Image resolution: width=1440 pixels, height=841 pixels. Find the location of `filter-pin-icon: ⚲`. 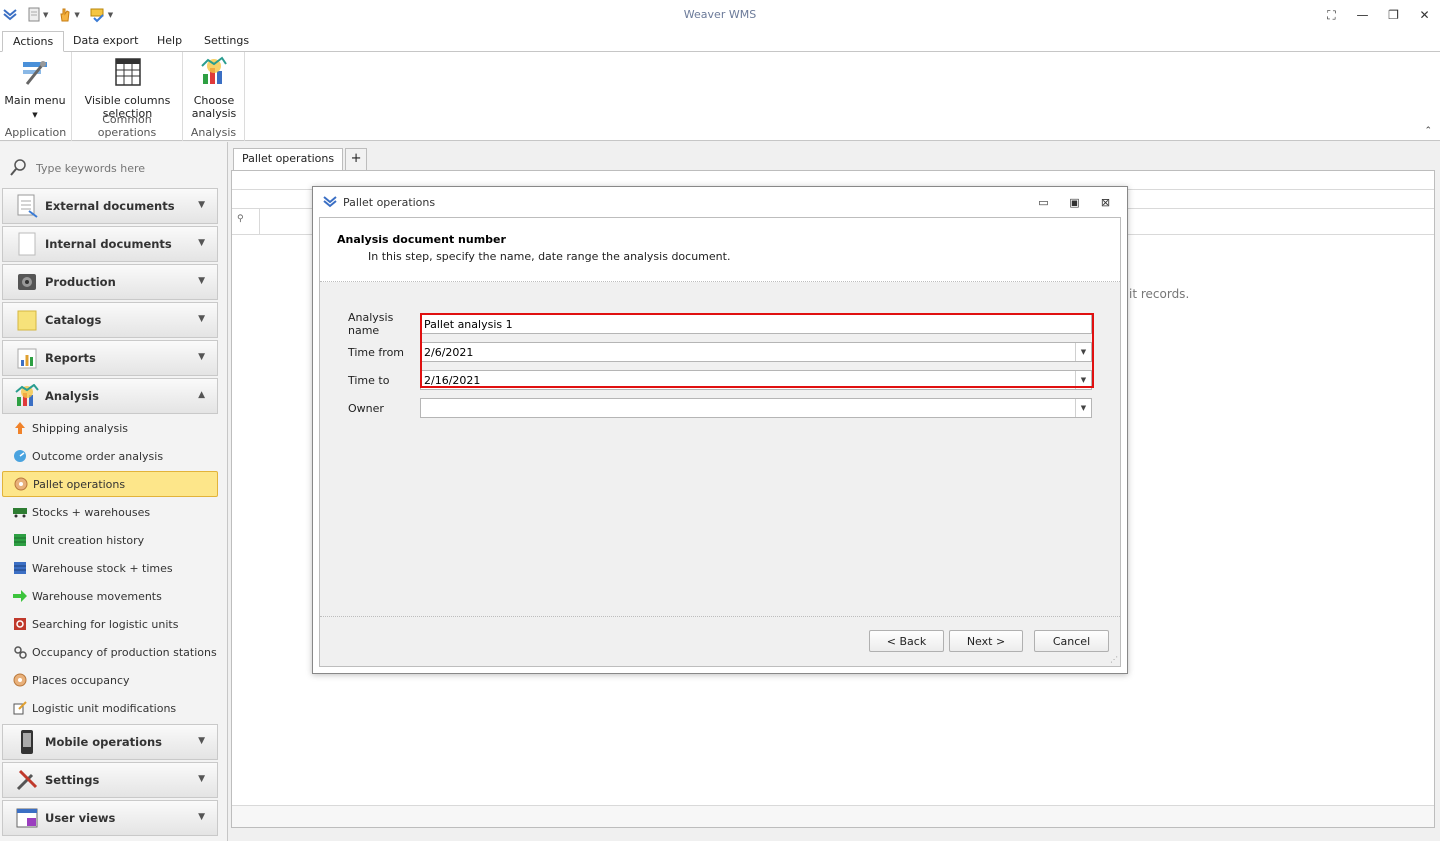

filter-pin-icon: ⚲ is located at coordinates (246, 221).